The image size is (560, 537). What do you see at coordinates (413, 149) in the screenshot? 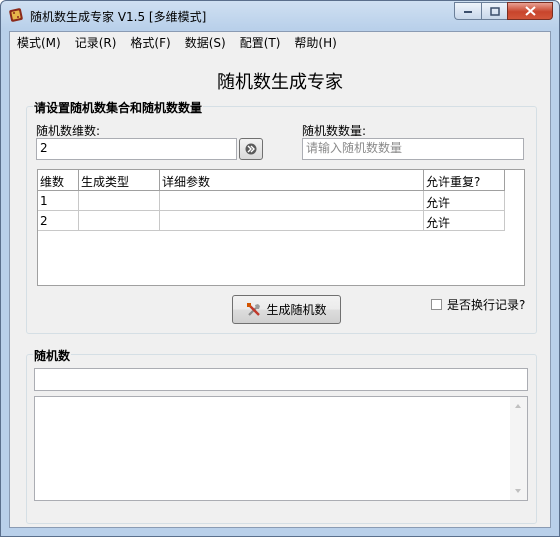
I see `count-input: 请输入随机数数量` at bounding box center [413, 149].